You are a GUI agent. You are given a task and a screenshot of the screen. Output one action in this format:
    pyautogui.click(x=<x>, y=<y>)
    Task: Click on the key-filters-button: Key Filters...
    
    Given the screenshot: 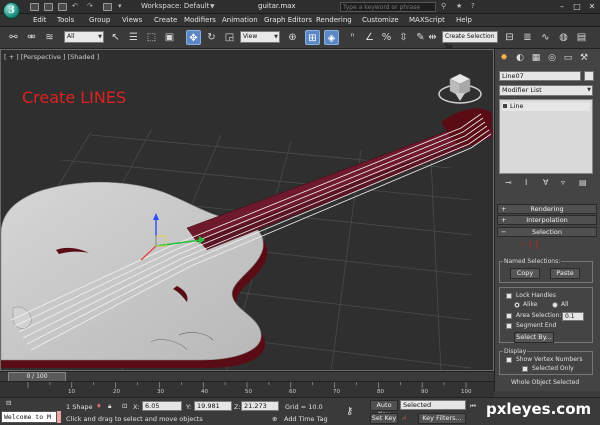 What is the action you would take?
    pyautogui.click(x=442, y=418)
    